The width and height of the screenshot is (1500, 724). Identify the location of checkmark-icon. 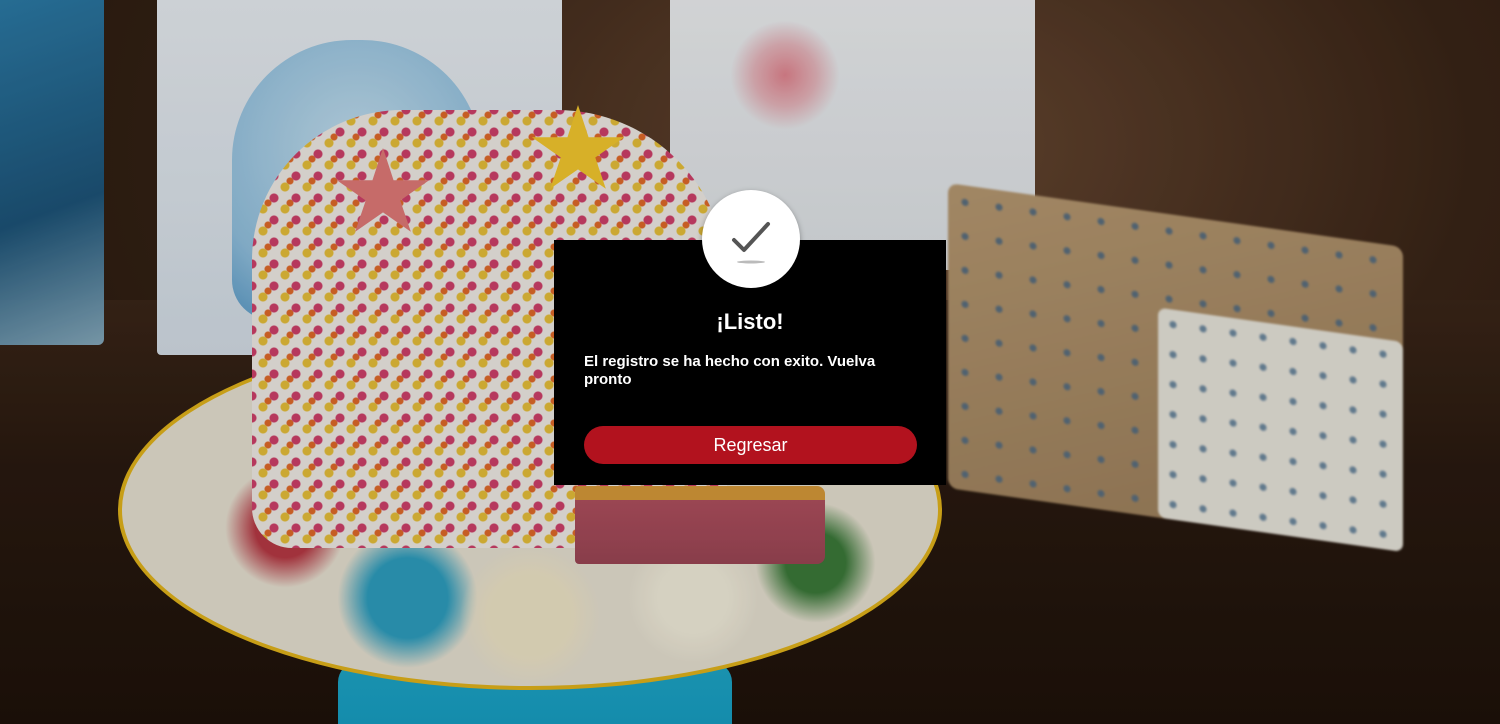
(751, 243).